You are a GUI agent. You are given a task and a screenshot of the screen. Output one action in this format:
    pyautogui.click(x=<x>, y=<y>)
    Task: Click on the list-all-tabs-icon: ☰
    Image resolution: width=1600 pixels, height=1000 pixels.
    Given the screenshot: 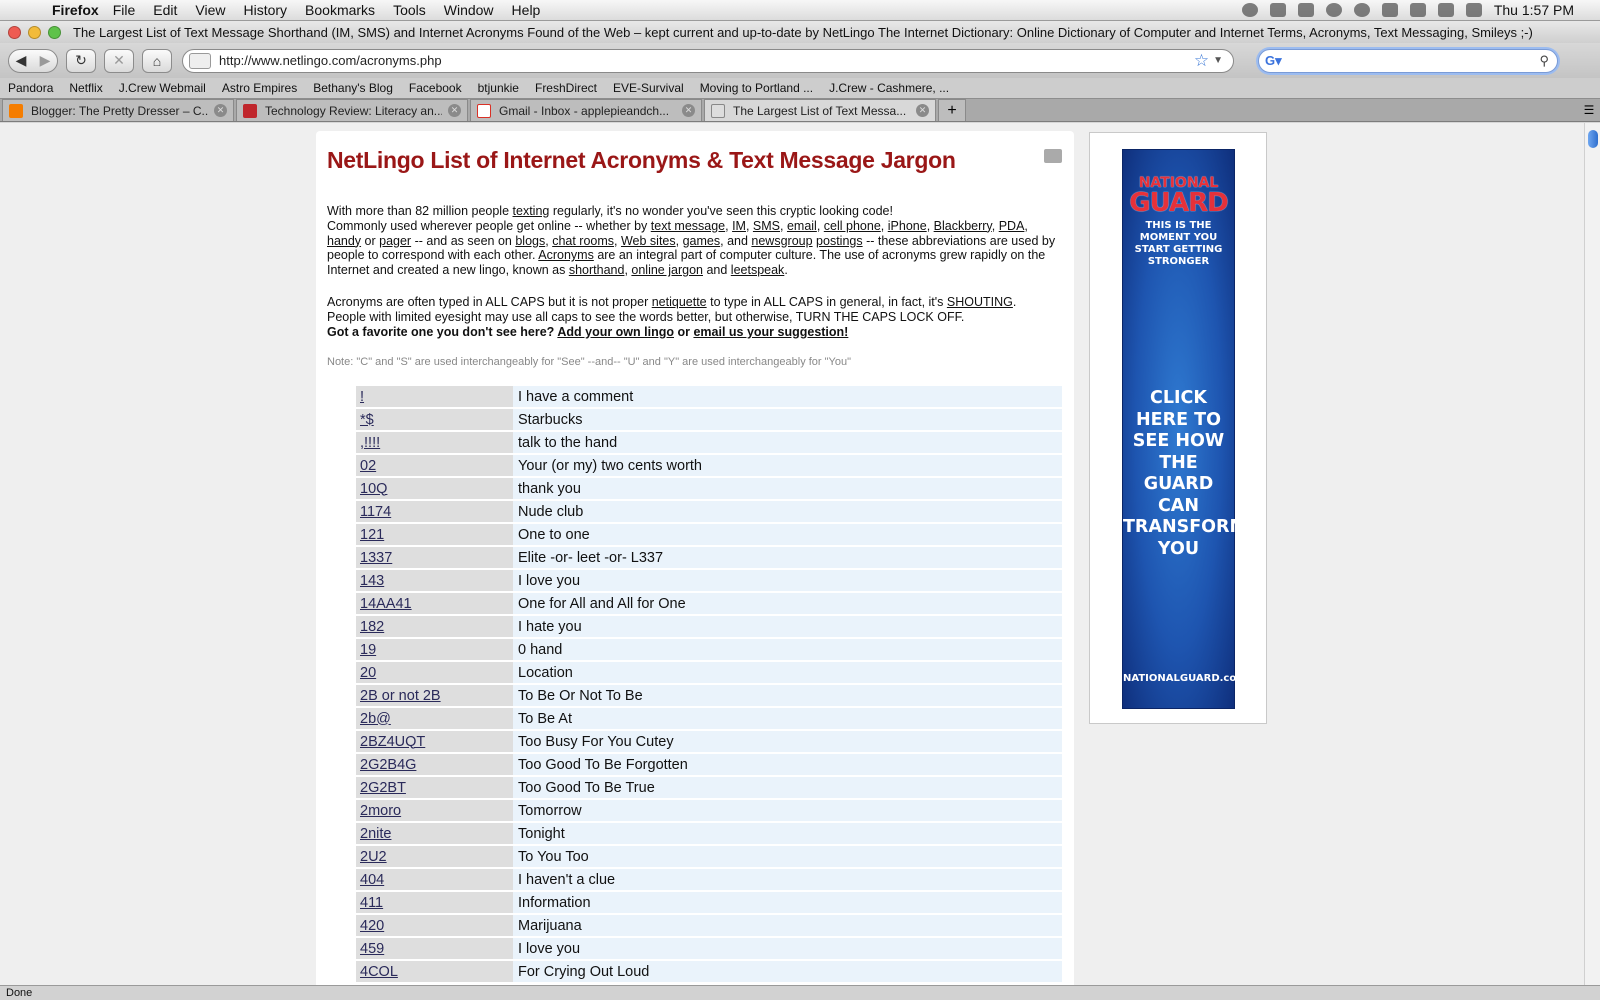 What is the action you would take?
    pyautogui.click(x=1589, y=110)
    